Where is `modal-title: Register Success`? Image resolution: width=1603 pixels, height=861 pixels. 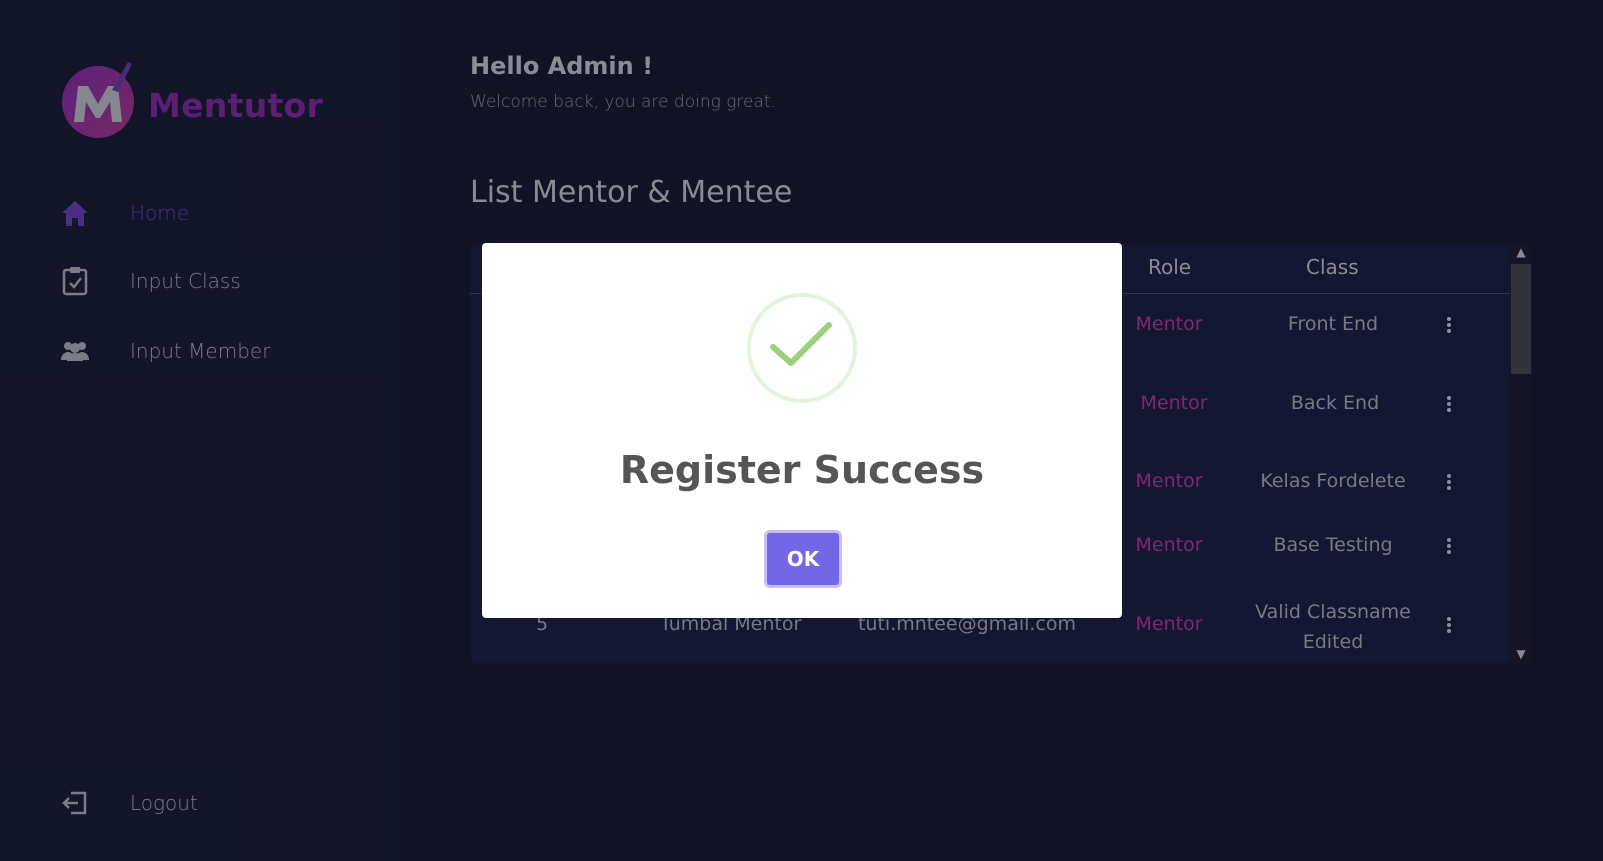
modal-title: Register Success is located at coordinates (802, 470).